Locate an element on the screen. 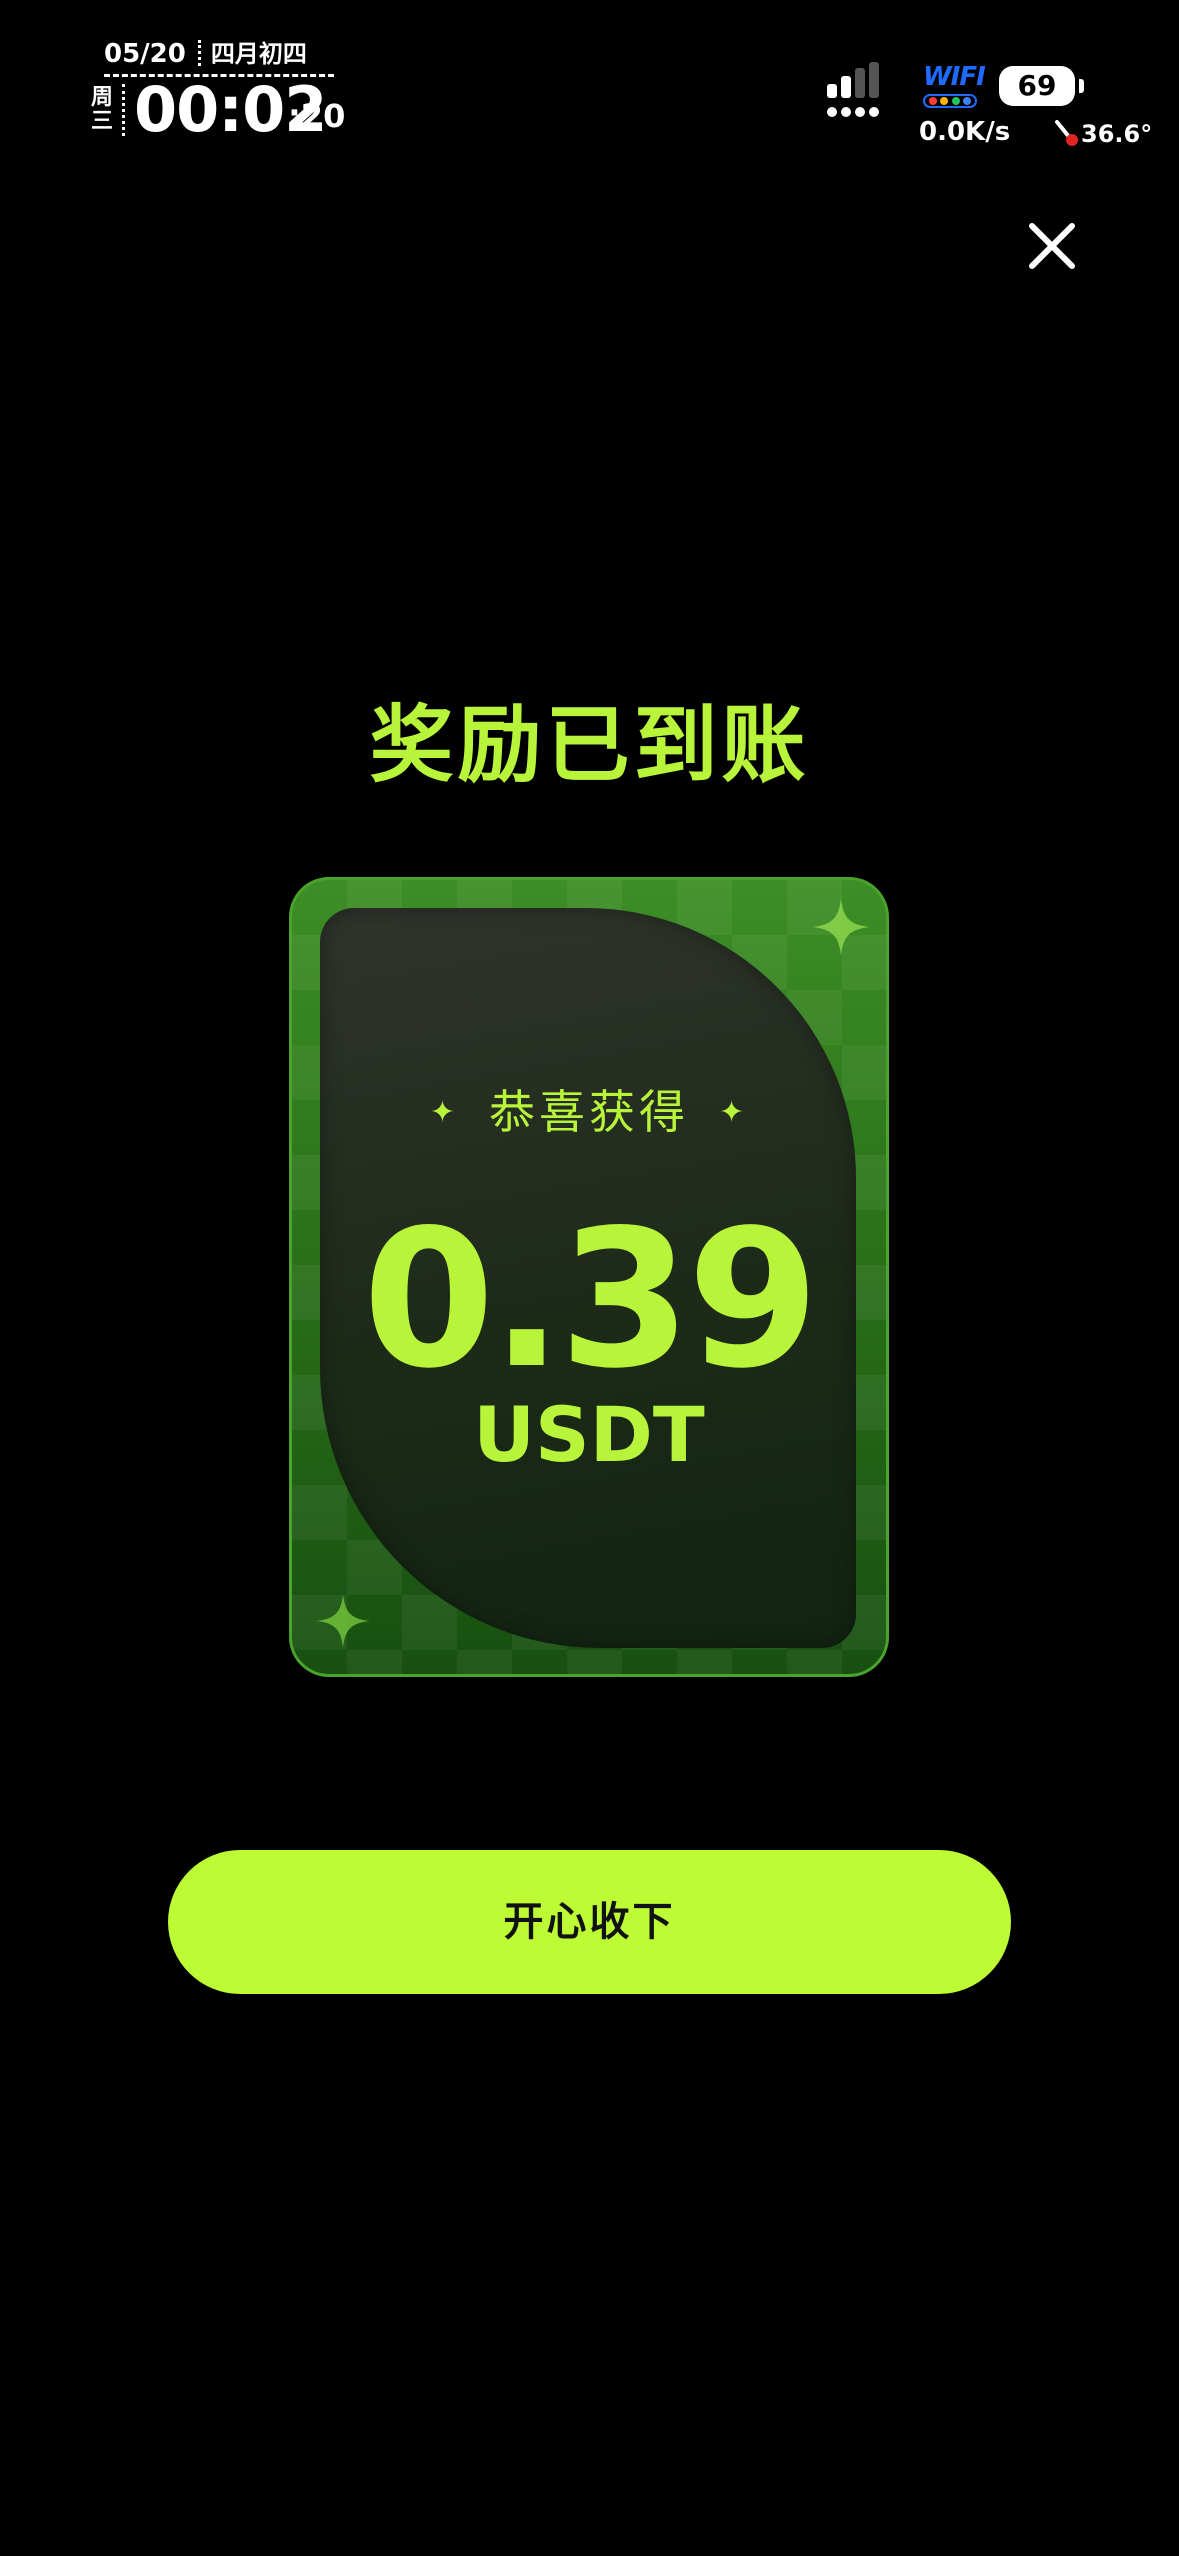 The height and width of the screenshot is (2556, 1179). weekday-separator is located at coordinates (123, 110).